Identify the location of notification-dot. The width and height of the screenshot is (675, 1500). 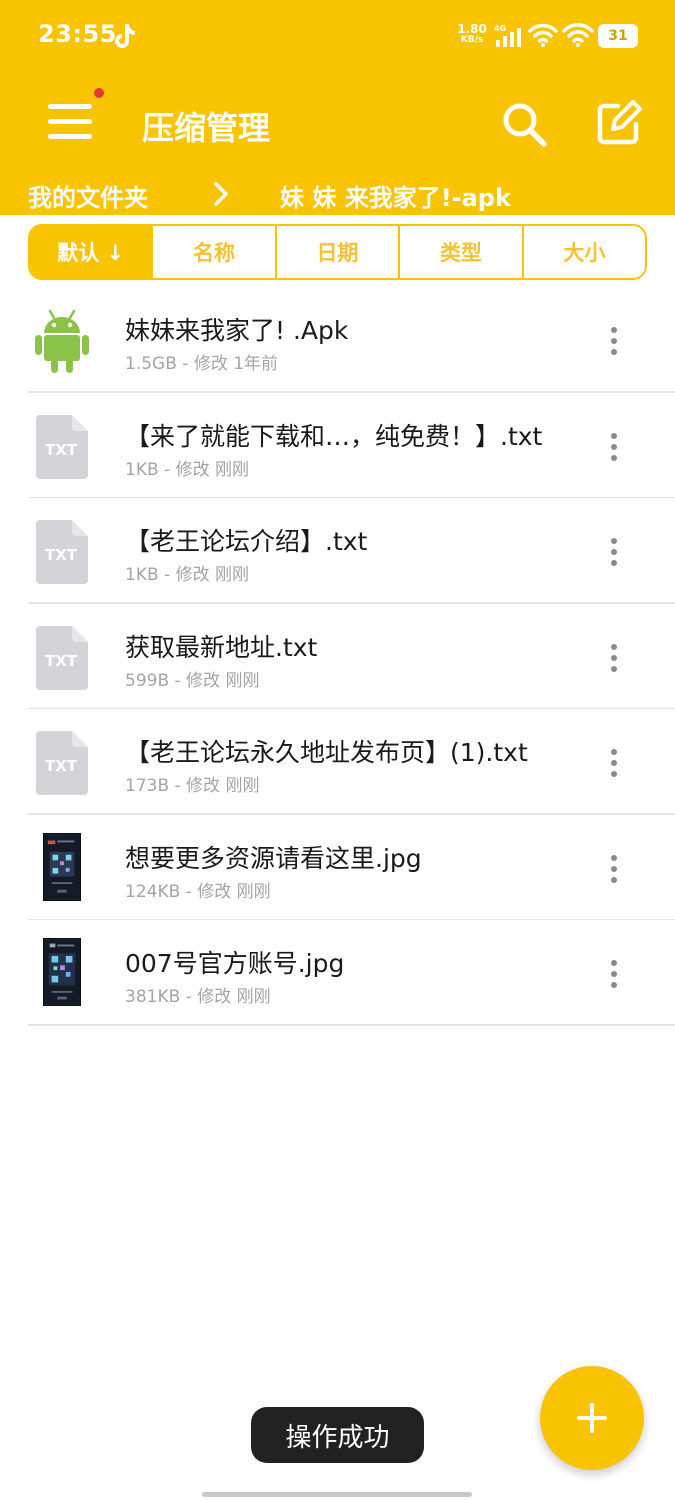
(99, 93).